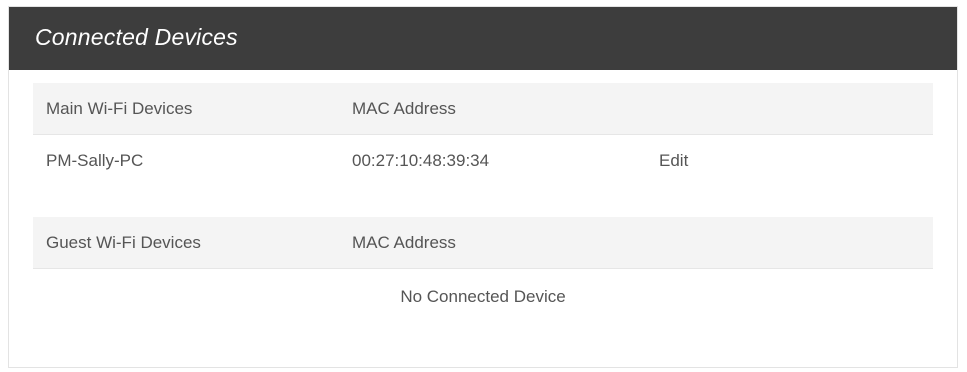  Describe the element at coordinates (483, 296) in the screenshot. I see `guest-wifi-empty-message: No Connected Device` at that location.